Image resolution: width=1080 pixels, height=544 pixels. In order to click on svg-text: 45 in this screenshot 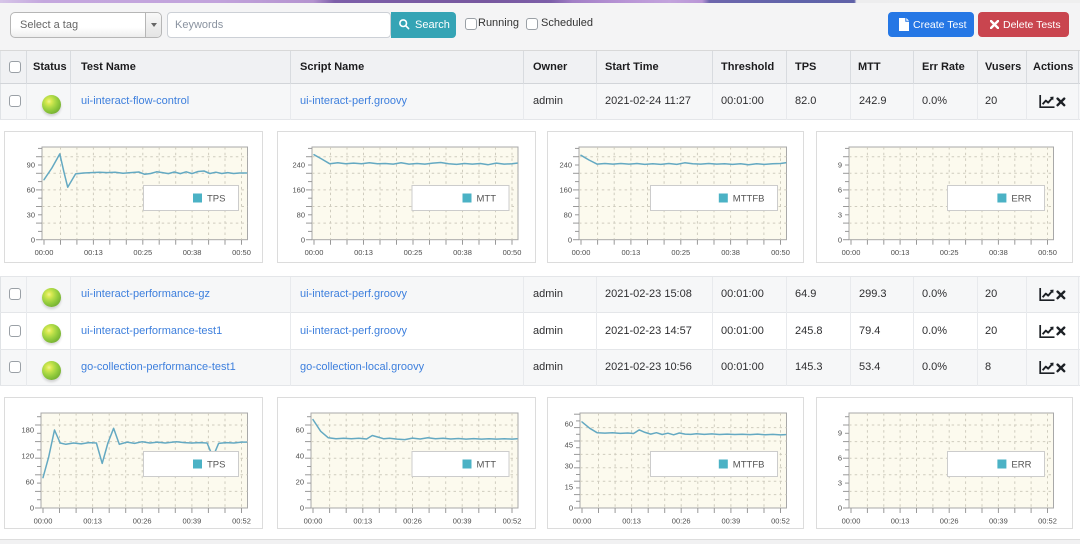, I will do `click(569, 445)`.